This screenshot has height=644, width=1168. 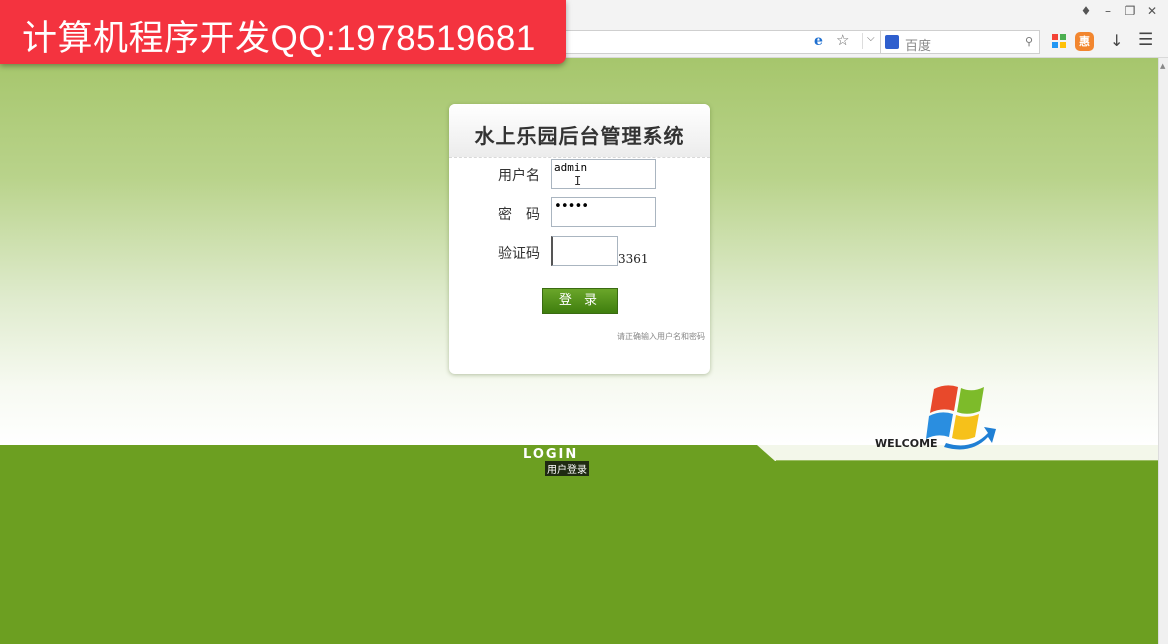 I want to click on windows-logo-icon, so click(x=961, y=417).